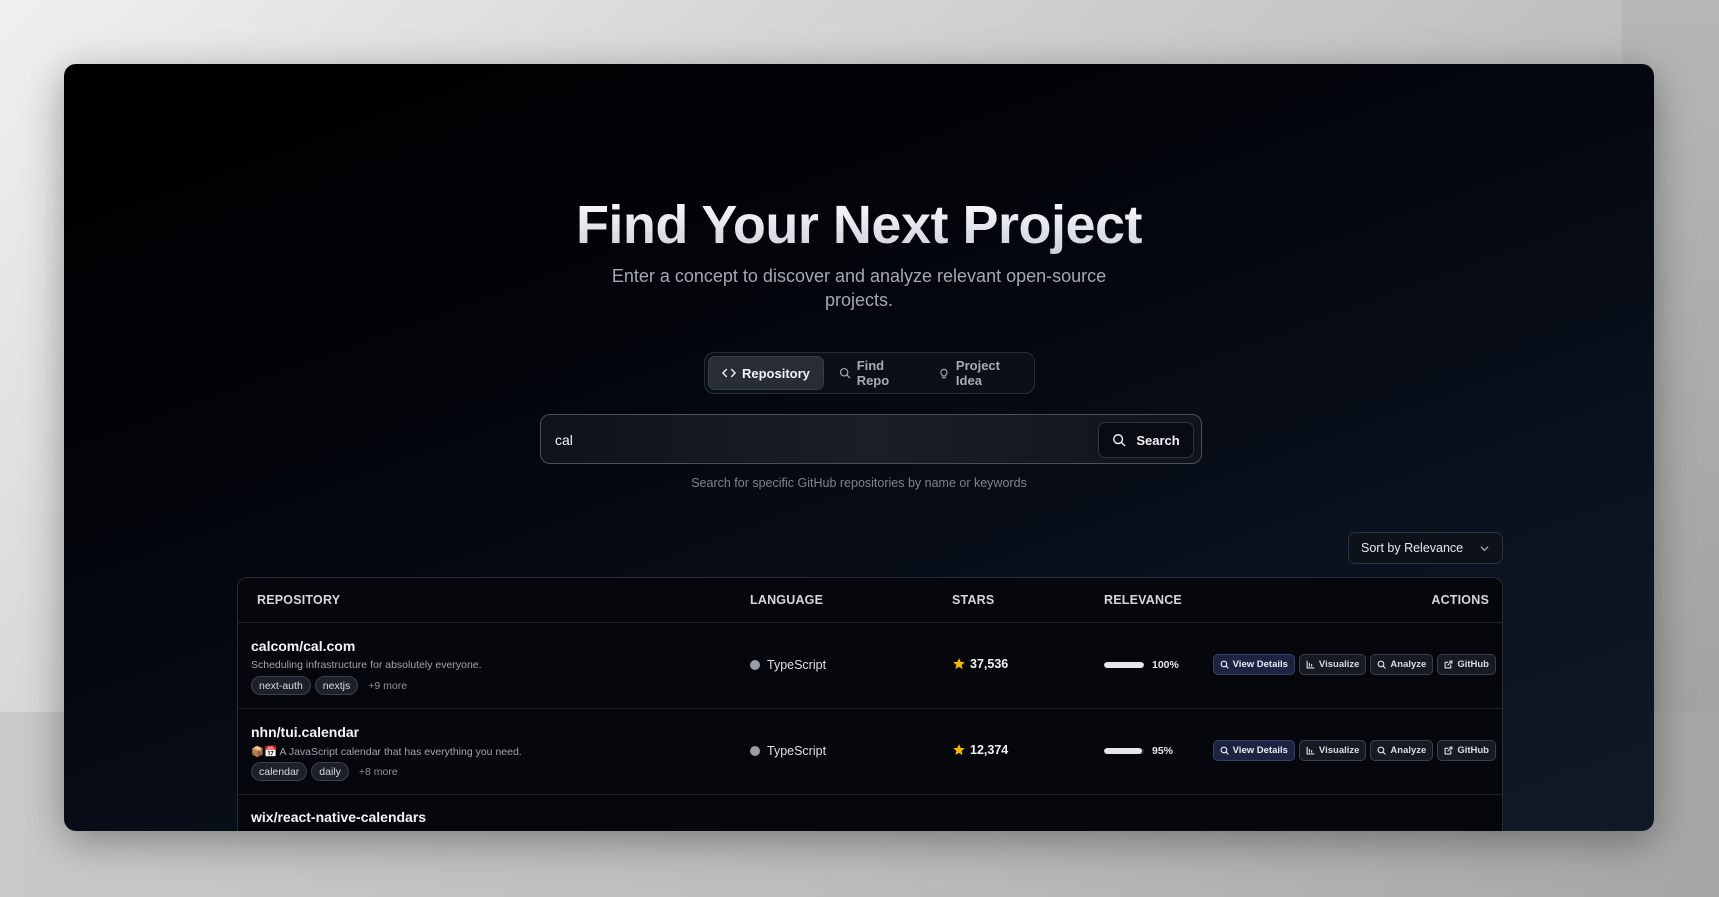 The image size is (1719, 897). I want to click on mode-tabs: Repository Find Repo Project Idea, so click(869, 373).